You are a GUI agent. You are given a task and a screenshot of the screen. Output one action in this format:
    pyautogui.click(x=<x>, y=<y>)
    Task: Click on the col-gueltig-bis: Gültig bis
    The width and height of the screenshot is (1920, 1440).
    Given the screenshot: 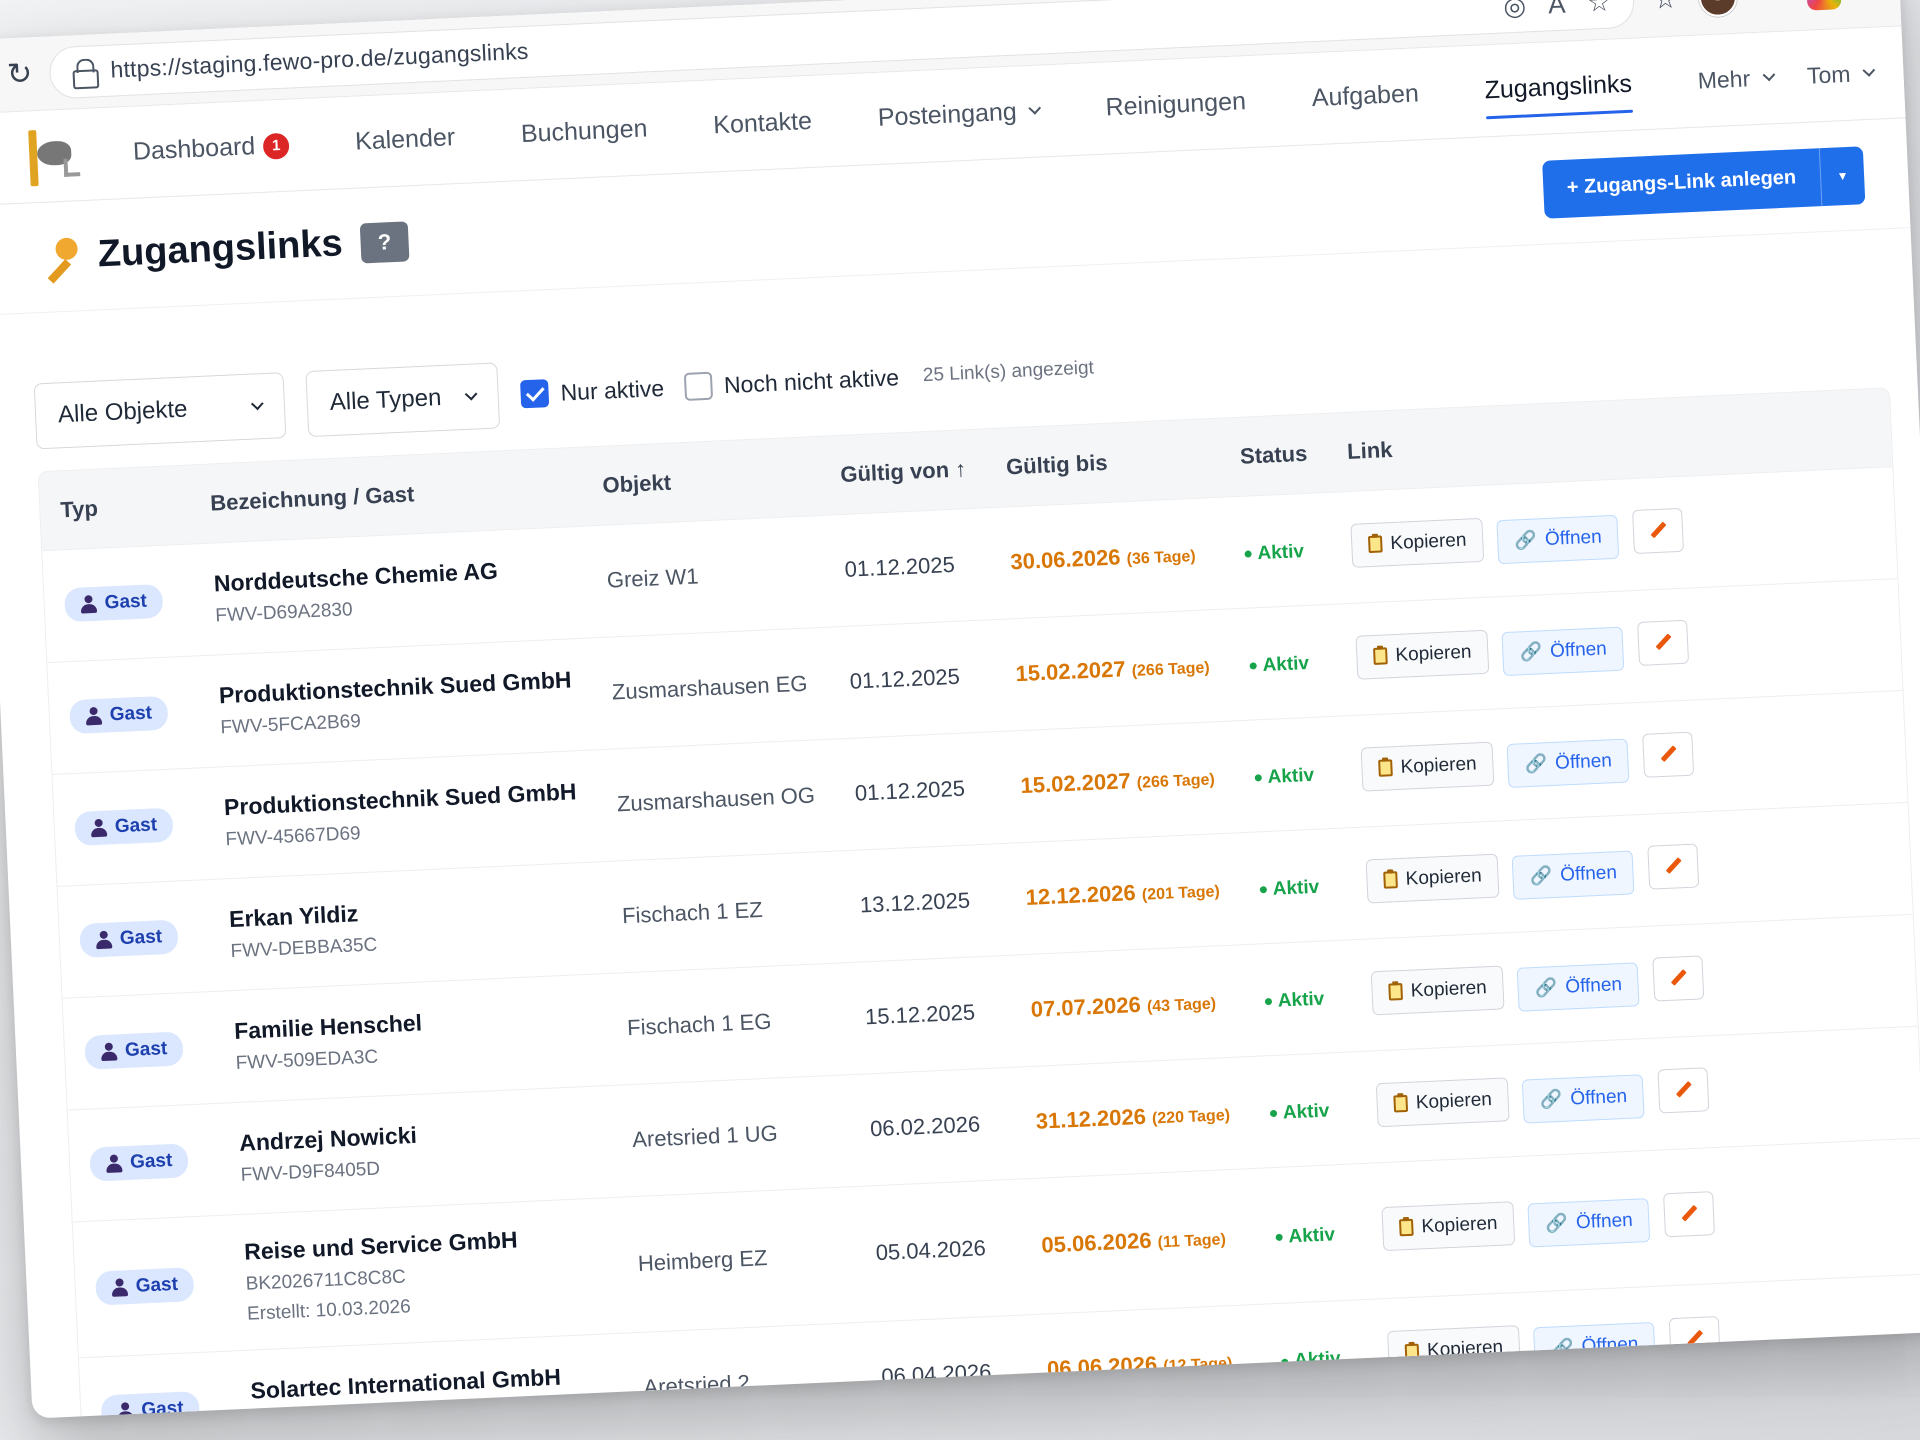 What is the action you would take?
    pyautogui.click(x=1103, y=463)
    